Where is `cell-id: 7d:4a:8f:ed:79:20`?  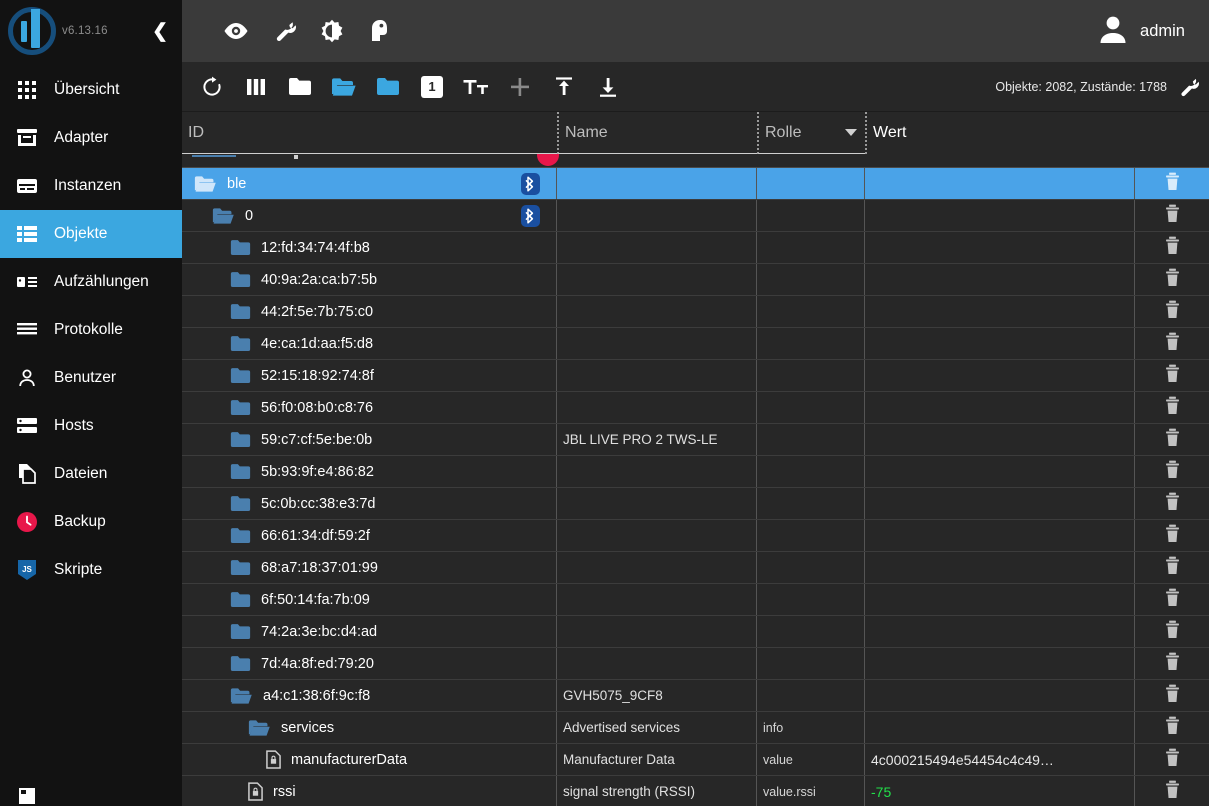
cell-id: 7d:4a:8f:ed:79:20 is located at coordinates (369, 663).